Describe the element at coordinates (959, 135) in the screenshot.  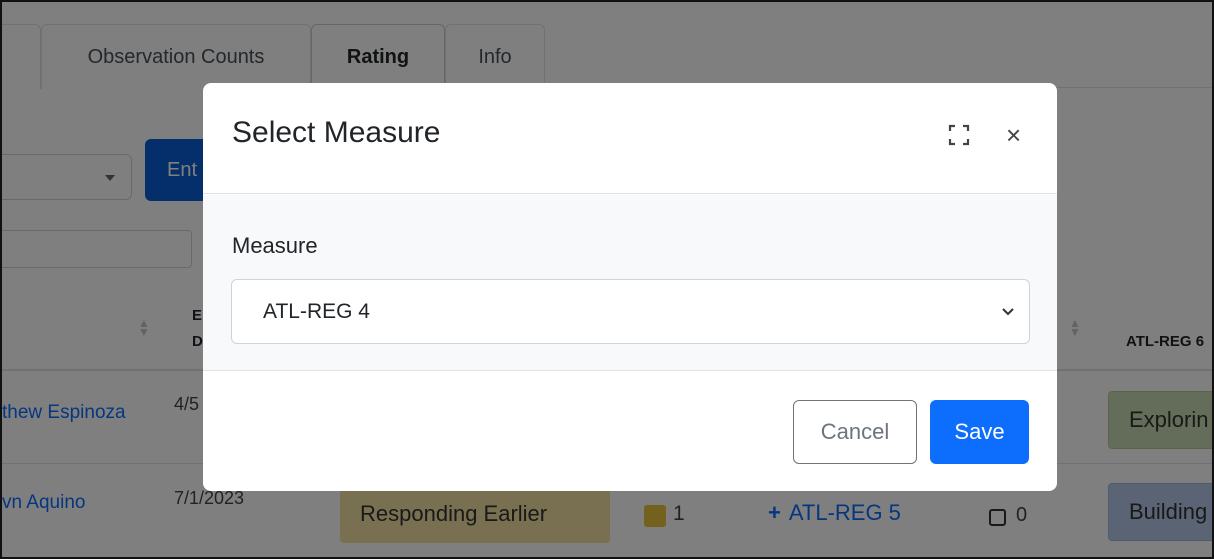
I see `expand-icon` at that location.